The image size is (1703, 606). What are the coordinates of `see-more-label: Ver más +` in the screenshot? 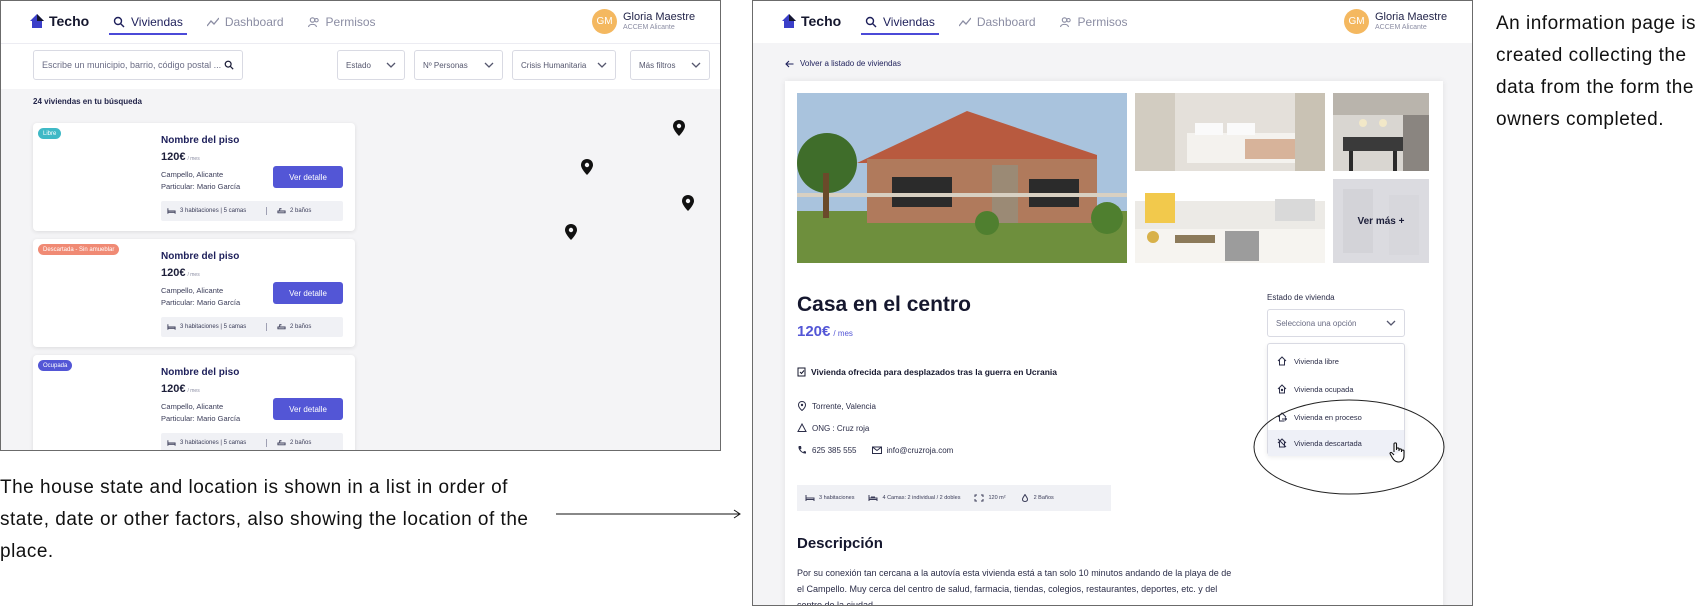 It's located at (1381, 221).